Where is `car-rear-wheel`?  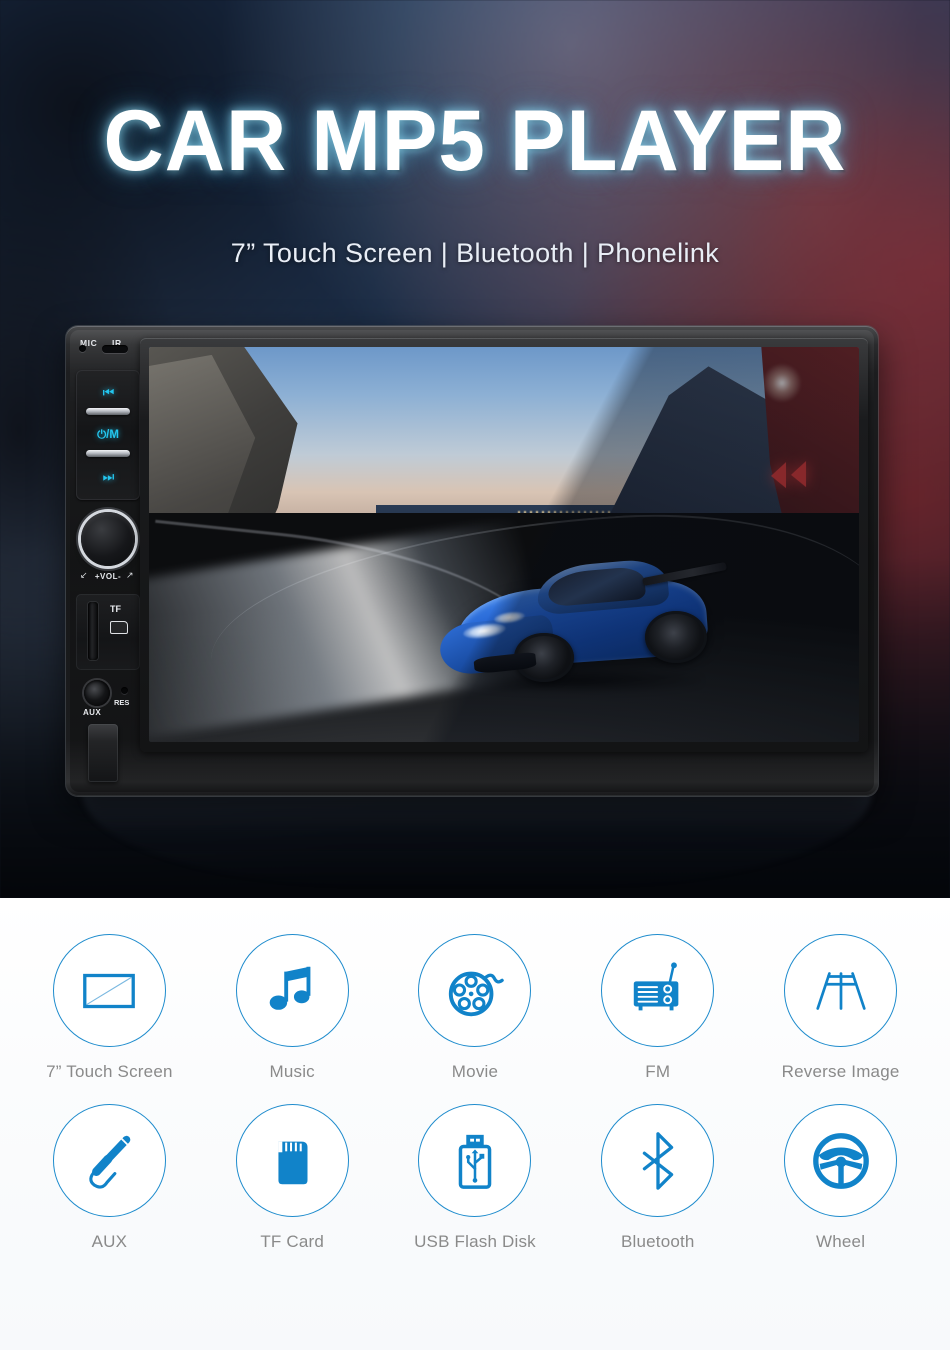 car-rear-wheel is located at coordinates (676, 636).